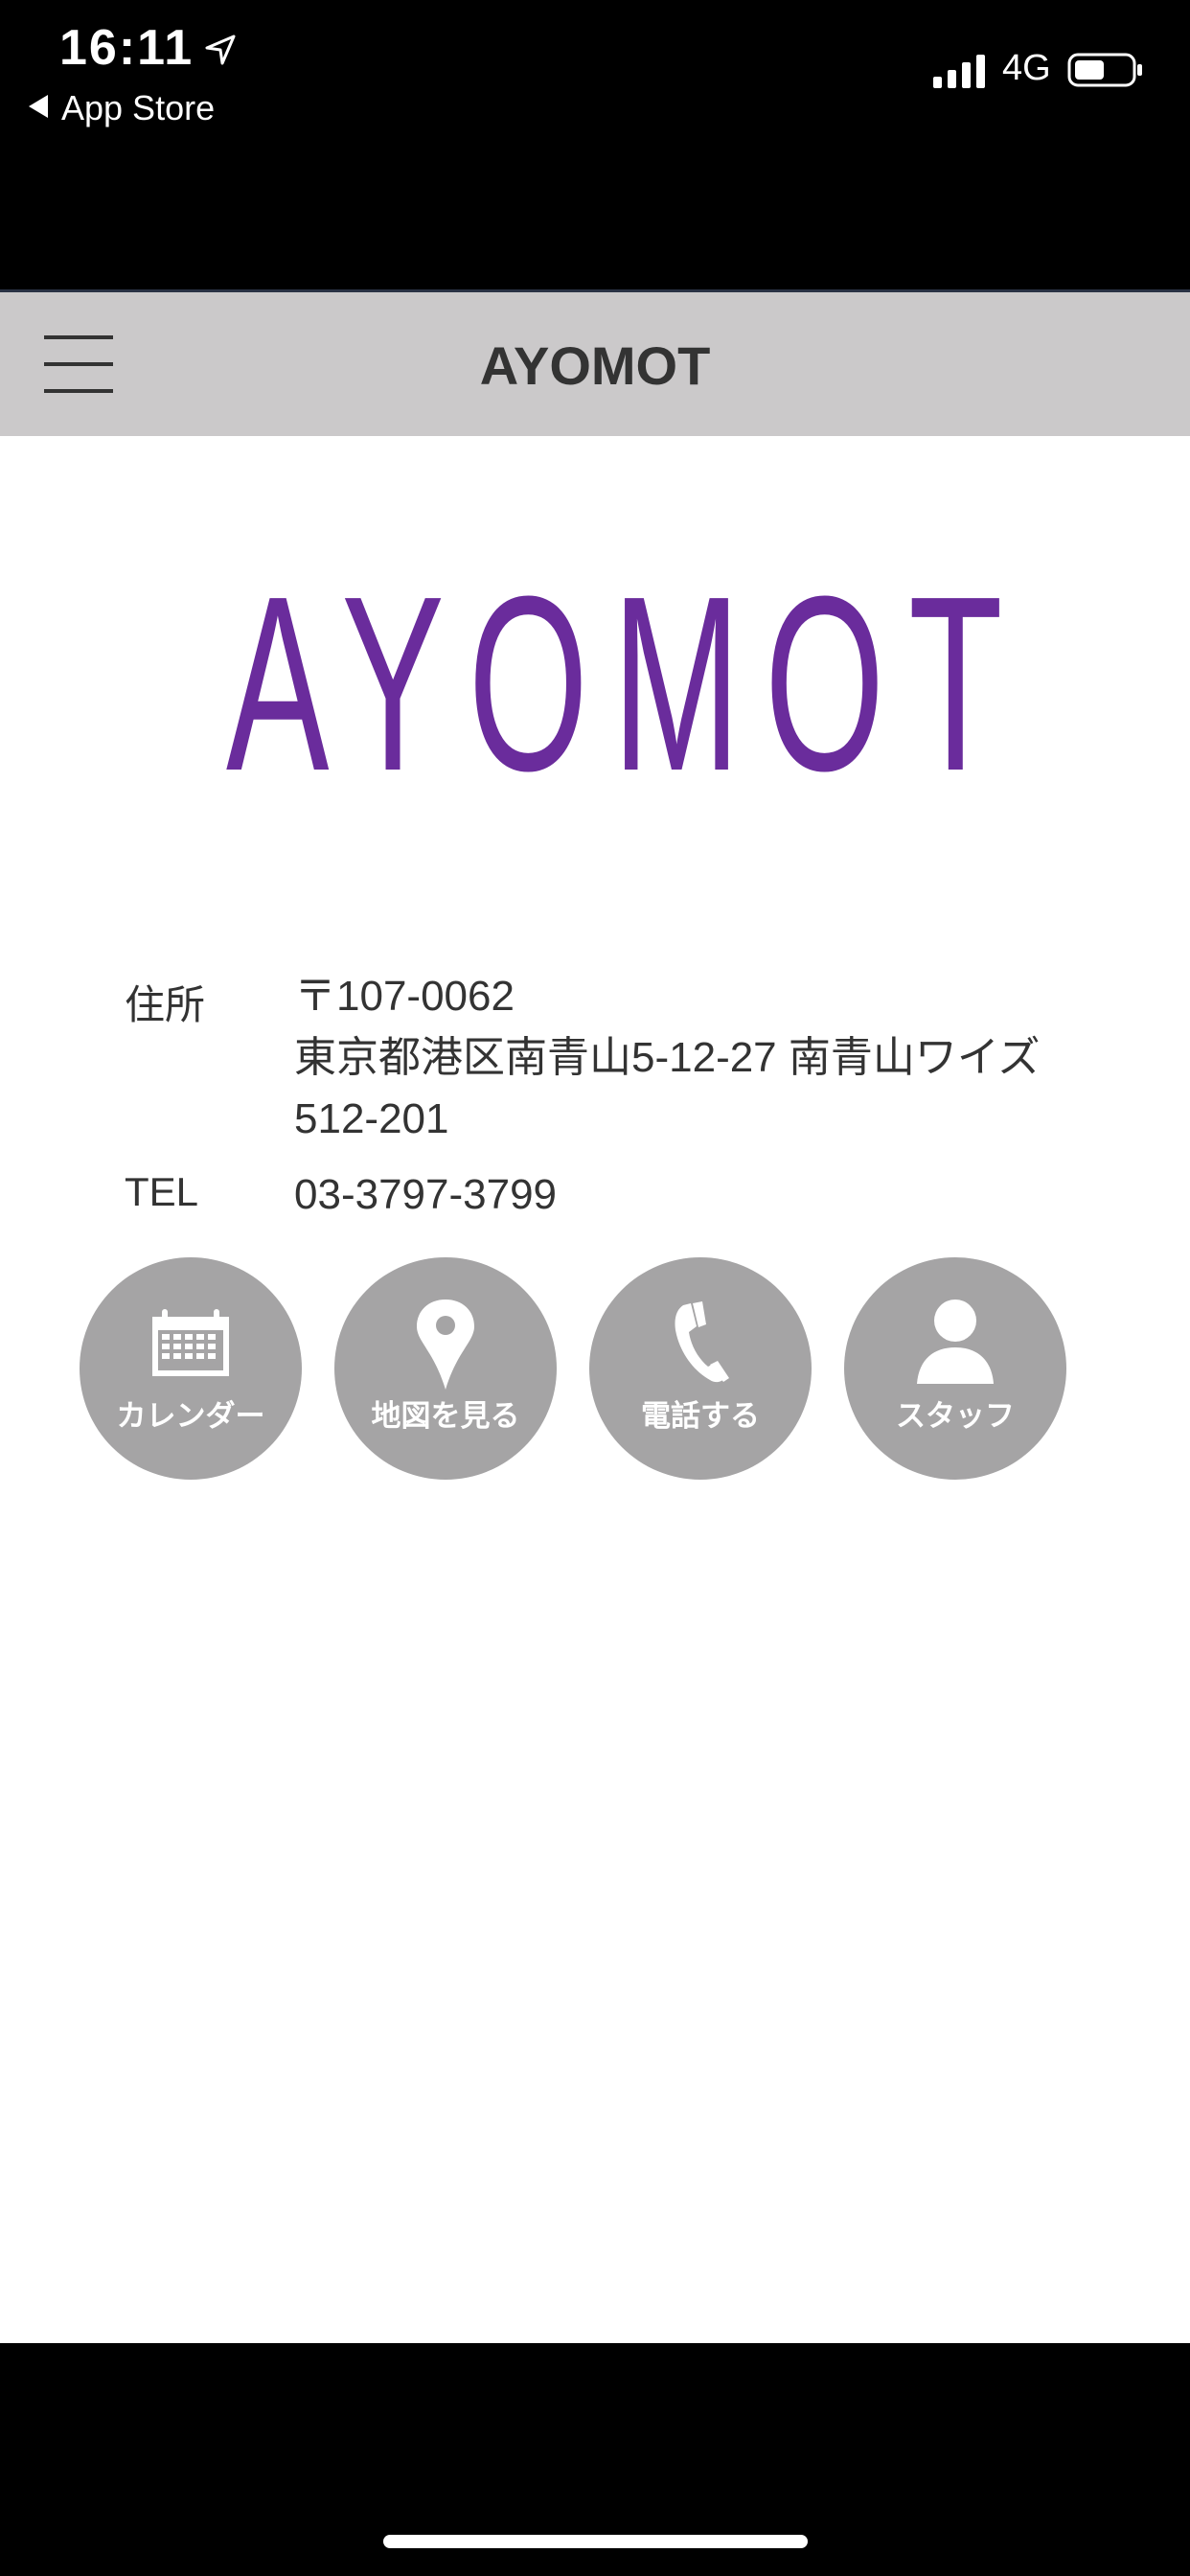  I want to click on tel-number: 03-3797-3799, so click(426, 1195).